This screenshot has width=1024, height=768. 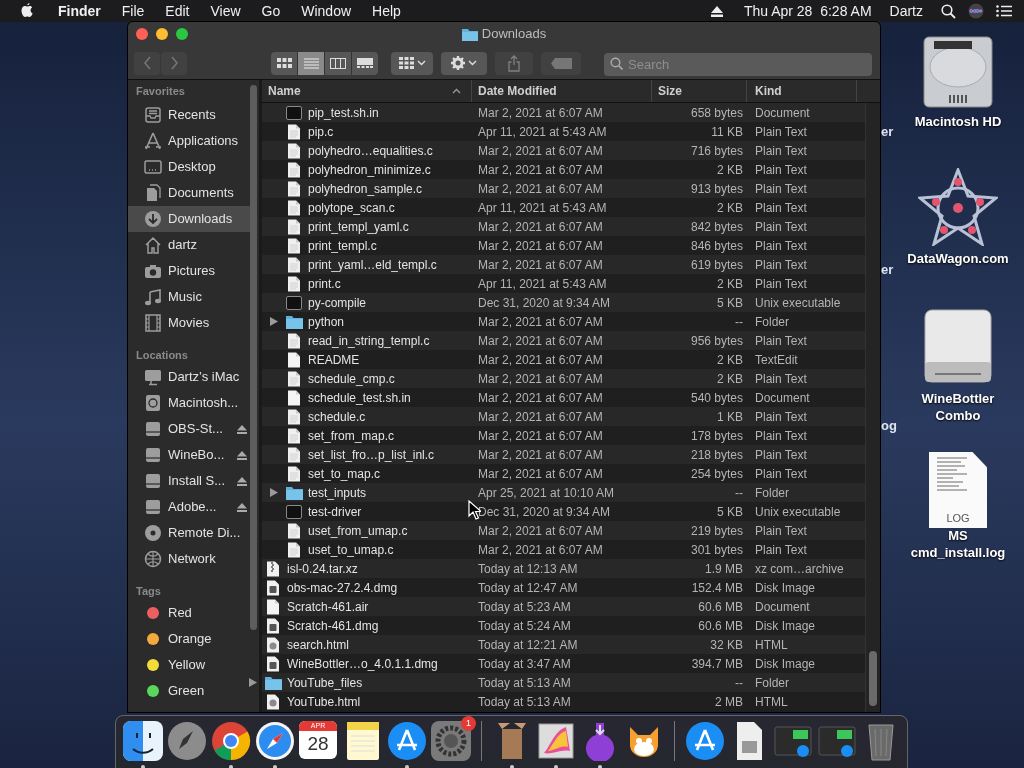 What do you see at coordinates (563, 264) in the screenshot?
I see `file-row: print_yaml…eld_templ.c Mar 2, 2021 at 6:07 AM 619 bytes Plain Text` at bounding box center [563, 264].